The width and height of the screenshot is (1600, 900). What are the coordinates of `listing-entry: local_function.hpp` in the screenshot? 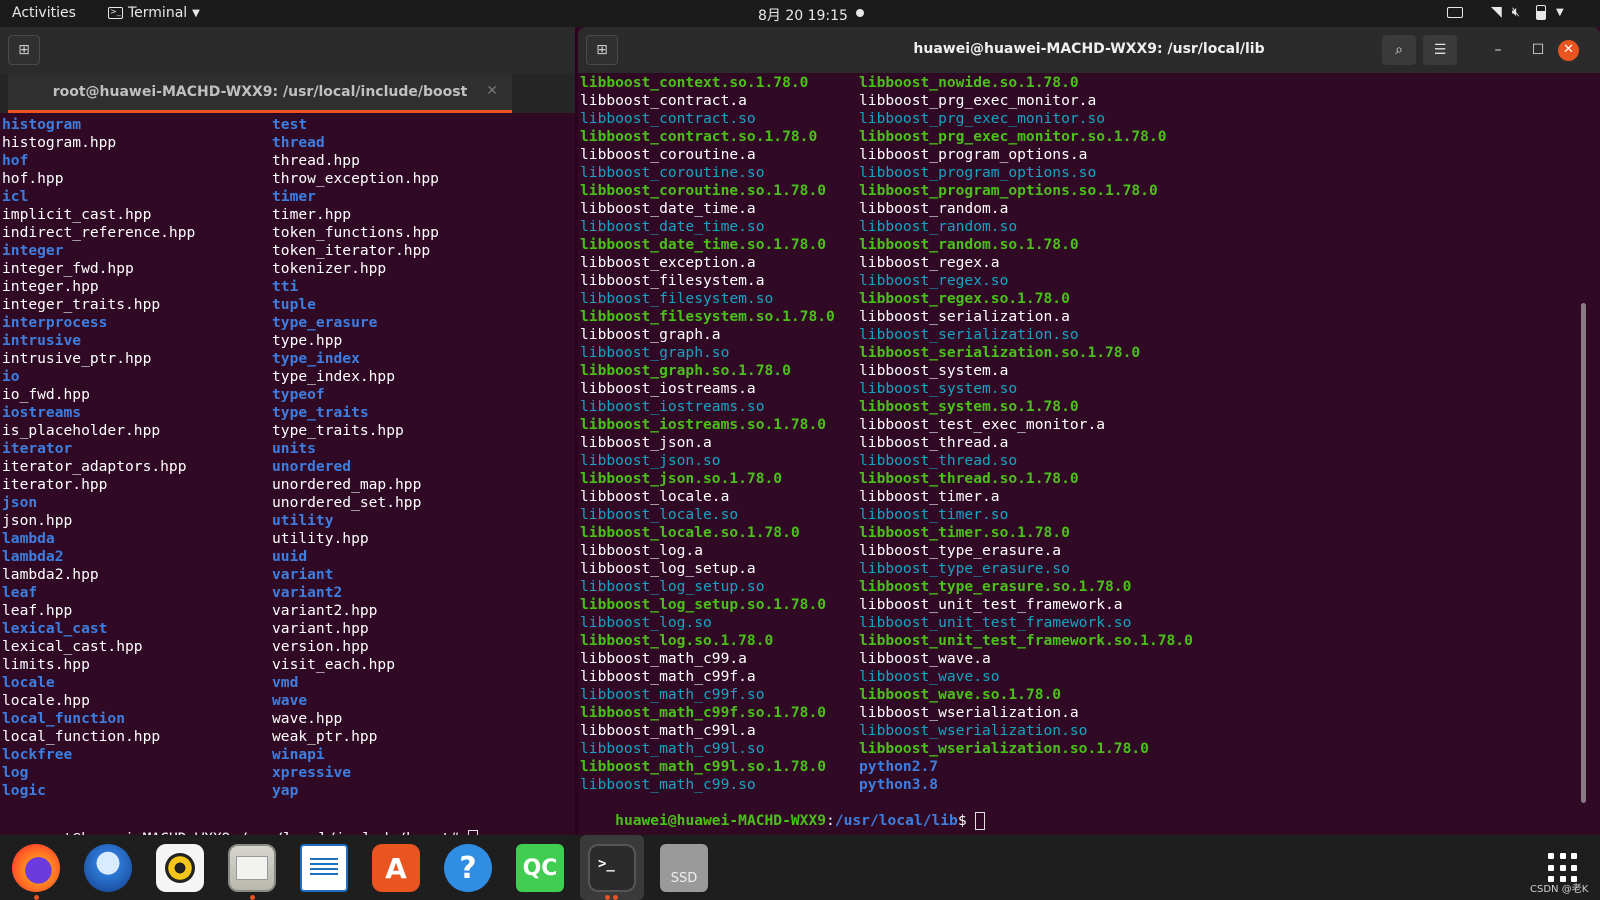 It's located at (81, 736).